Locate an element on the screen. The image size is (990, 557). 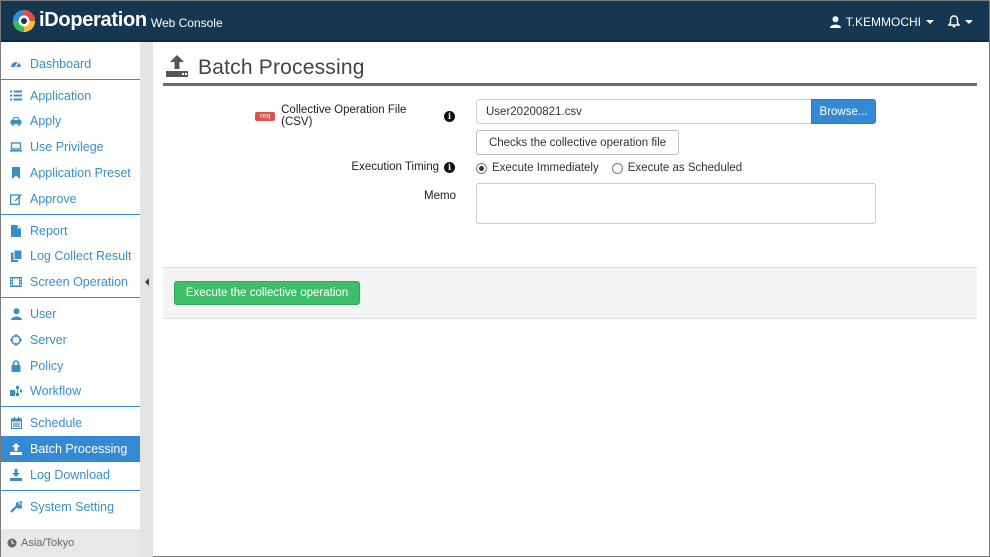
laptop-icon is located at coordinates (16, 147).